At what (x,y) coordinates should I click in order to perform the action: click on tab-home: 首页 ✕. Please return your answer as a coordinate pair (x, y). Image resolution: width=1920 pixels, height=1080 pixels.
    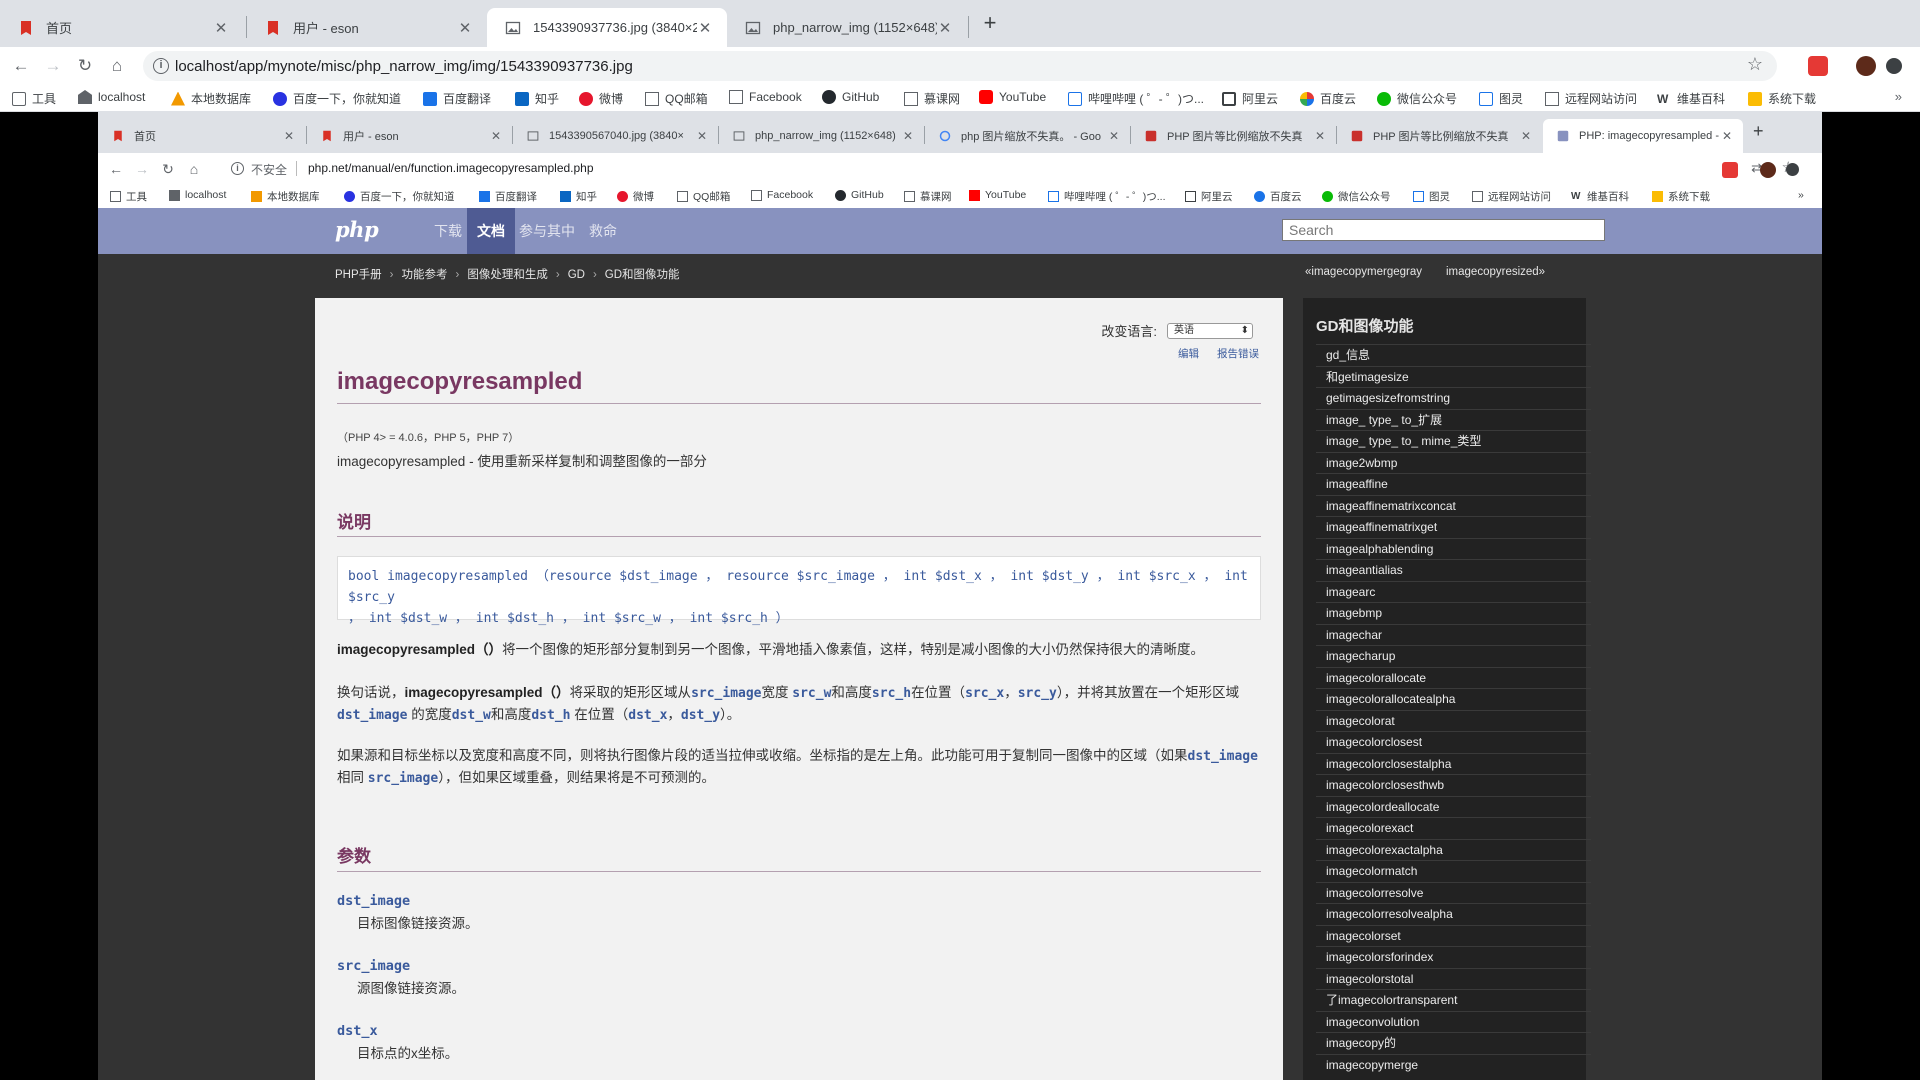
    Looking at the image, I should click on (121, 27).